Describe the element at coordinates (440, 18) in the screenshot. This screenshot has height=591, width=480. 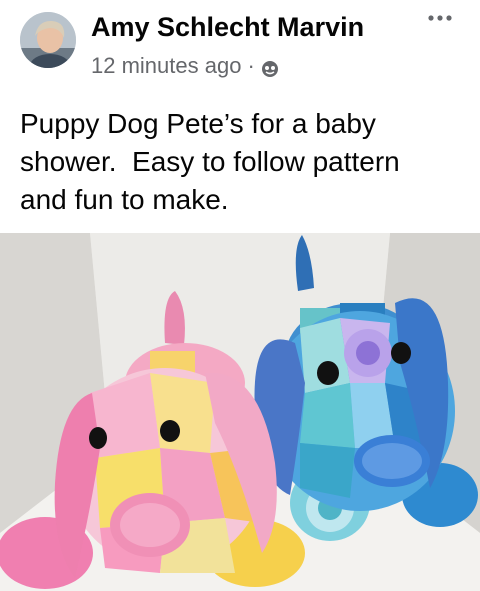
I see `more-options-icon` at that location.